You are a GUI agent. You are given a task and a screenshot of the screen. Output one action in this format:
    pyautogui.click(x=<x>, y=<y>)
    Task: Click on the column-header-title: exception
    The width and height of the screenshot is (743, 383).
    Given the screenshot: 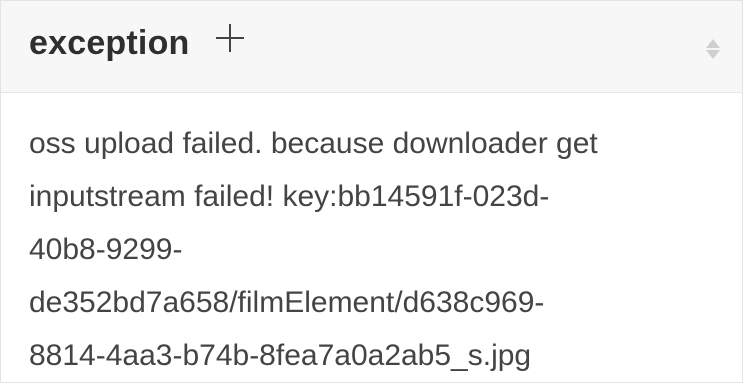 What is the action you would take?
    pyautogui.click(x=109, y=43)
    